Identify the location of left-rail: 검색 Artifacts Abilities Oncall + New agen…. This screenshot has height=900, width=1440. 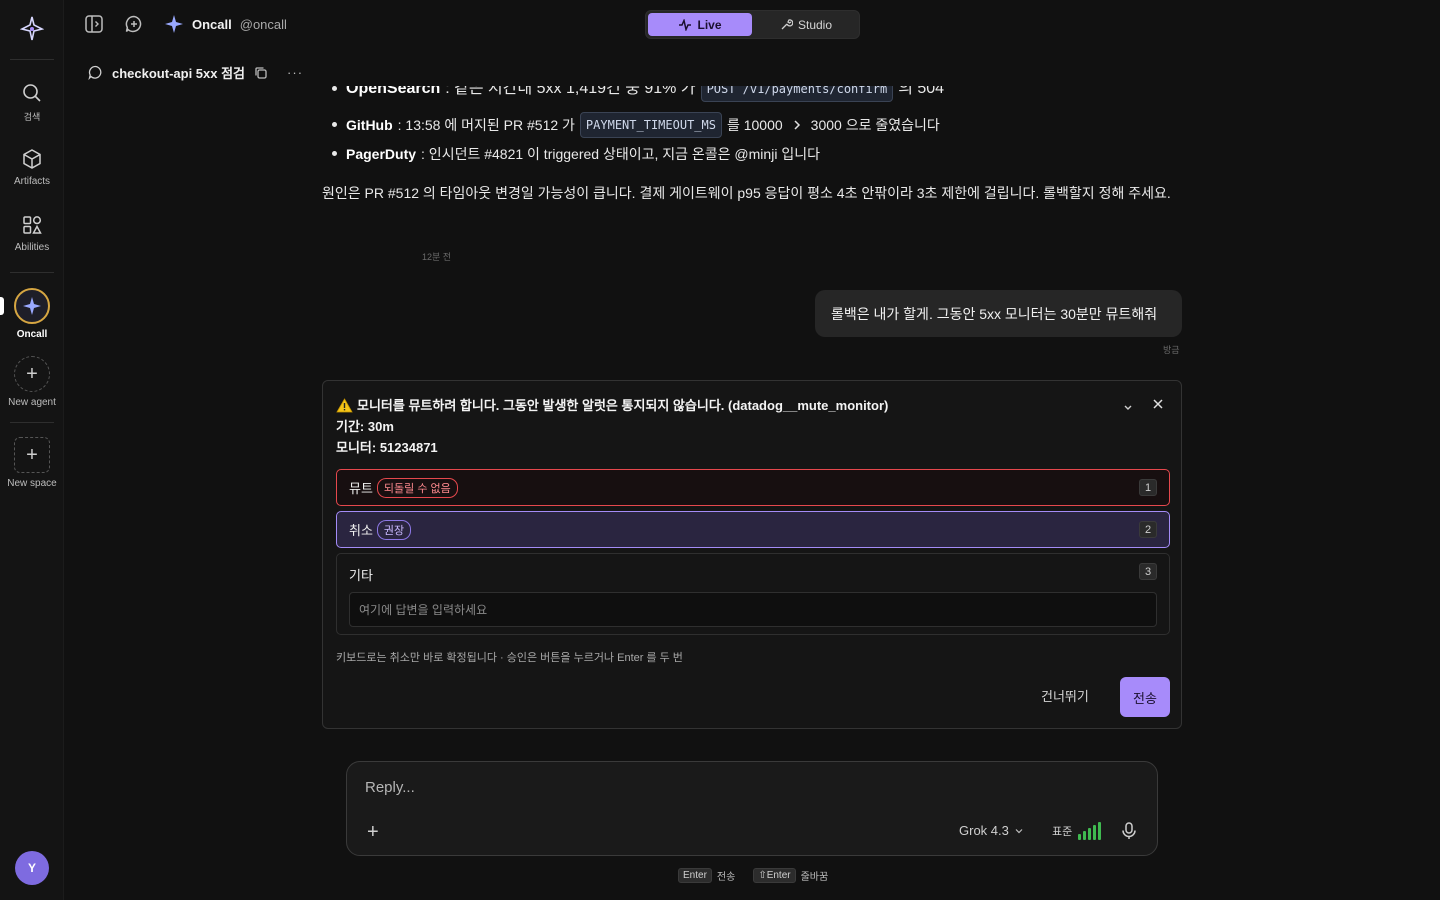
(32, 450).